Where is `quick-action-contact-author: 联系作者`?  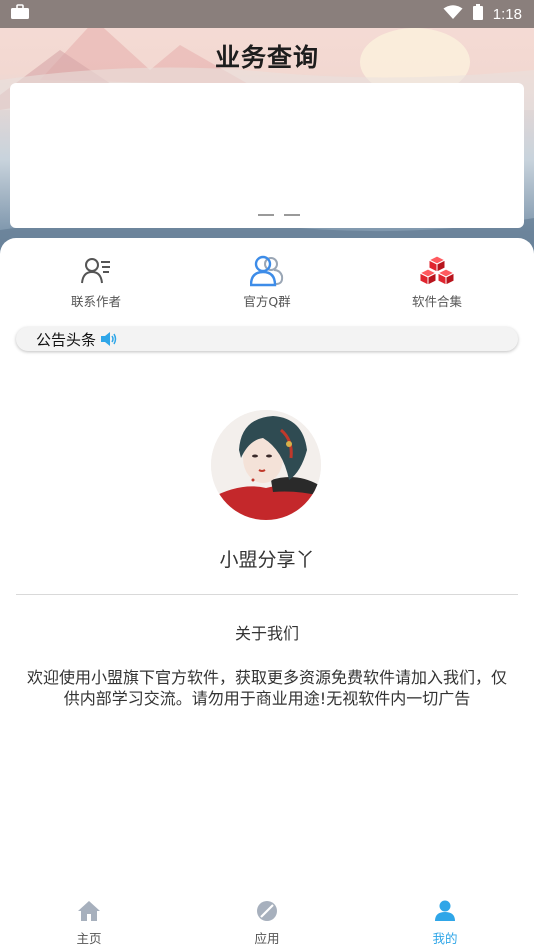 quick-action-contact-author: 联系作者 is located at coordinates (96, 282).